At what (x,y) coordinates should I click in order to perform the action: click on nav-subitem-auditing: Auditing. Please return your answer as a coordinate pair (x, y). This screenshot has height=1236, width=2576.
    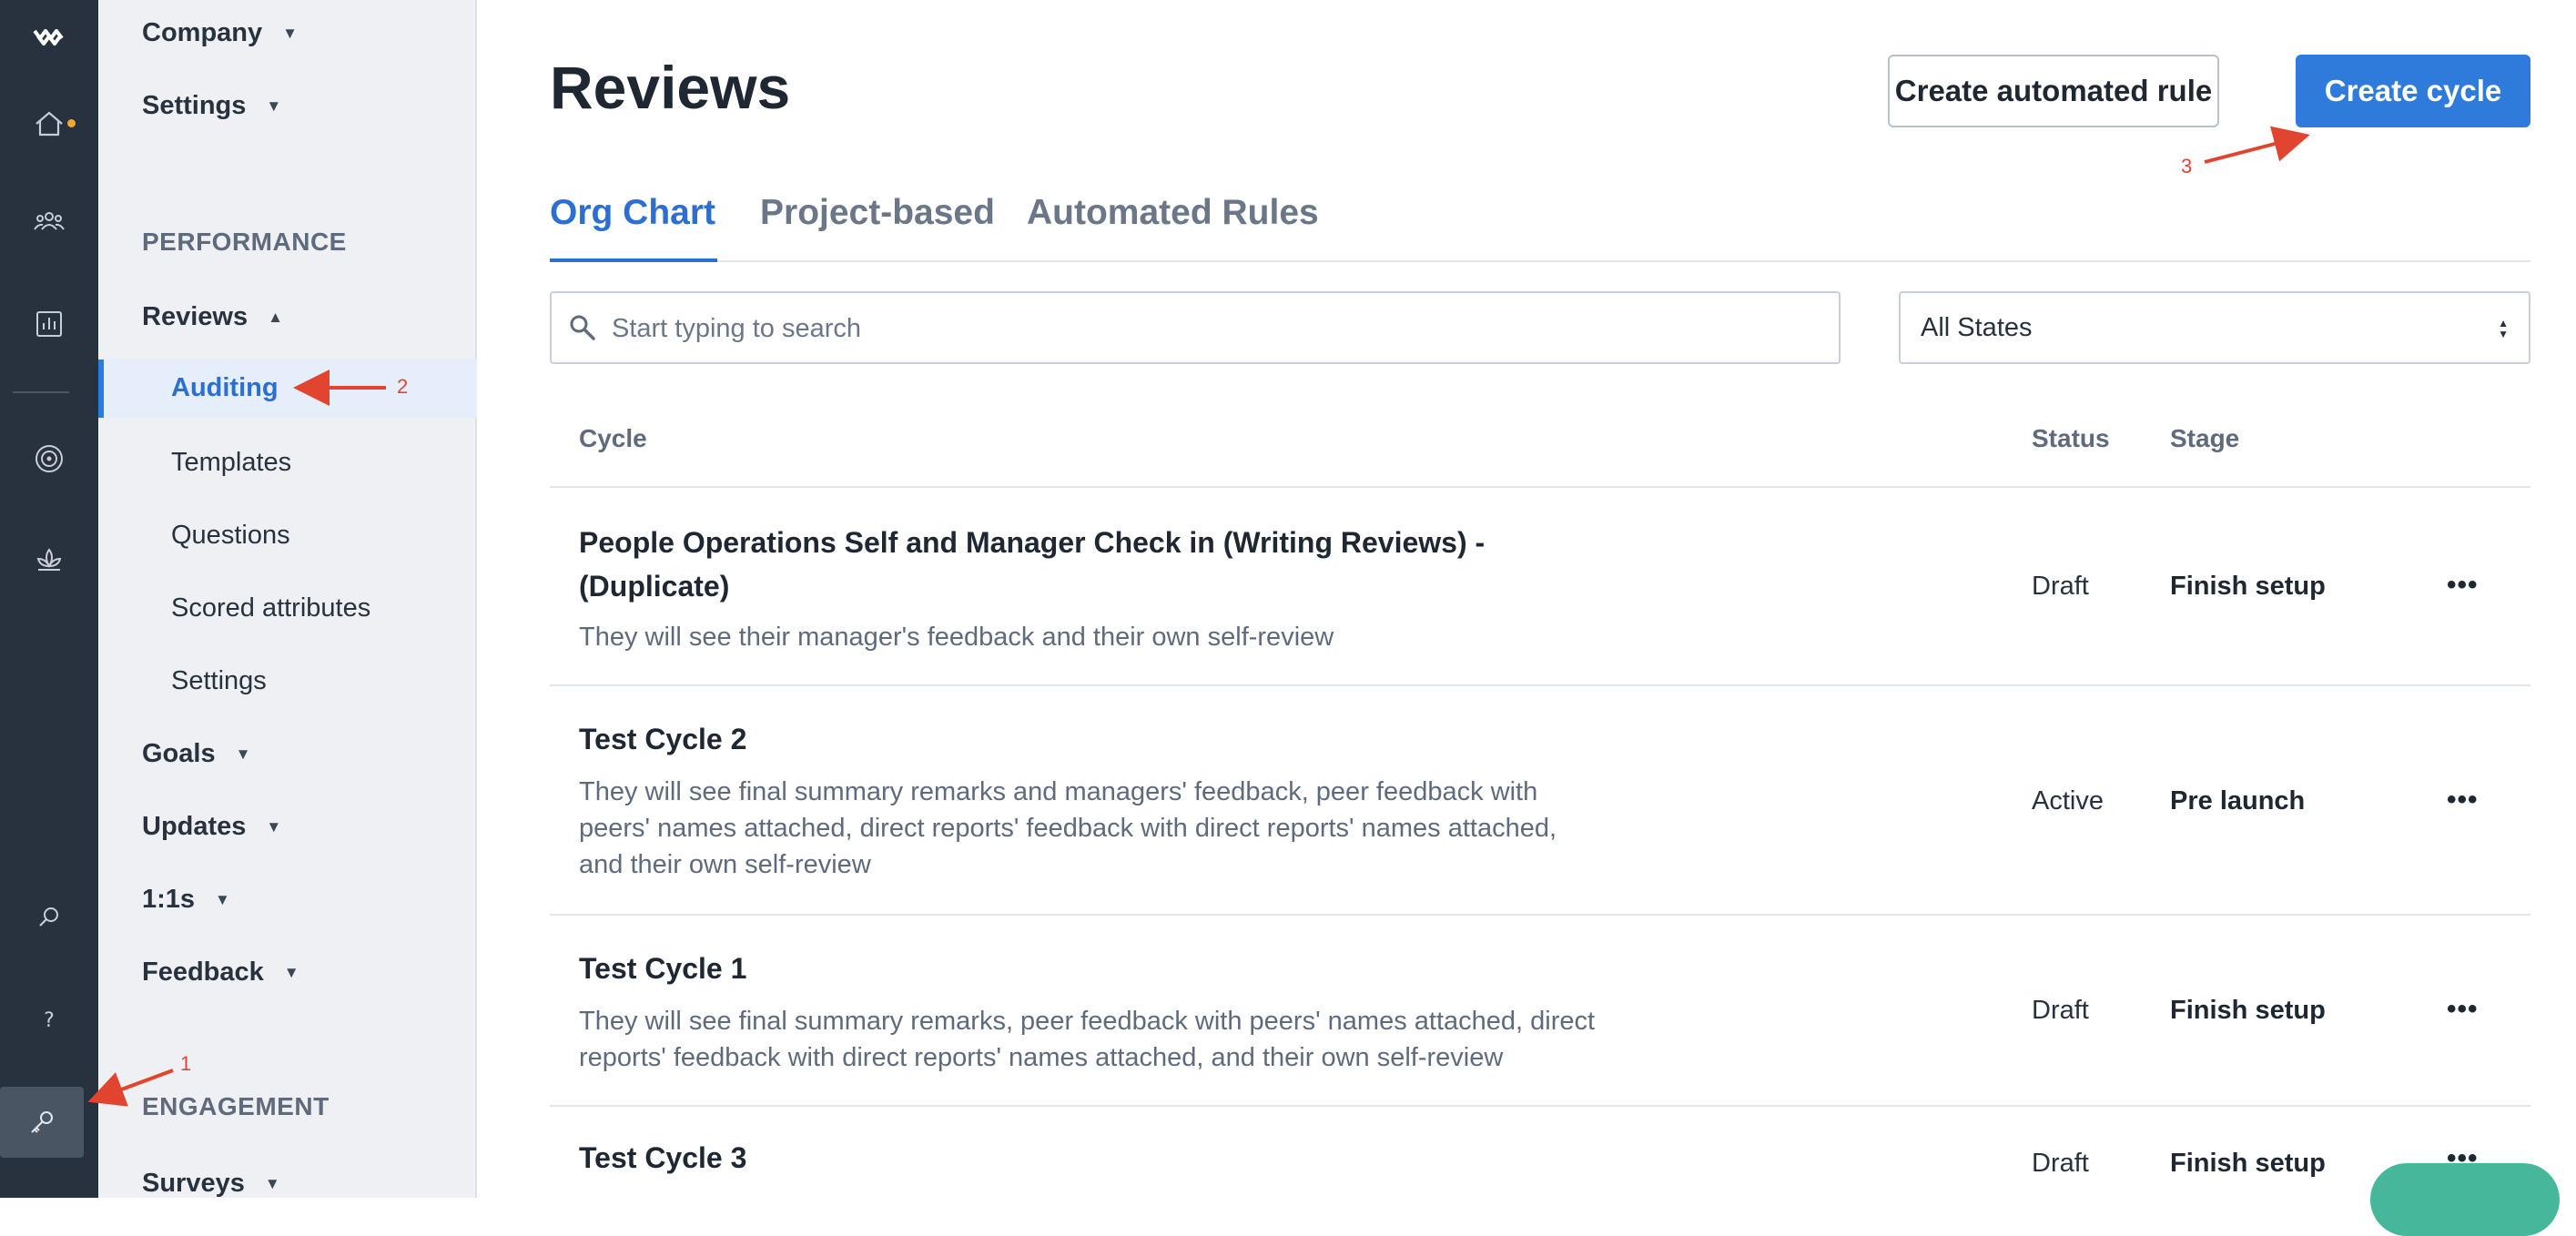
    Looking at the image, I should click on (287, 389).